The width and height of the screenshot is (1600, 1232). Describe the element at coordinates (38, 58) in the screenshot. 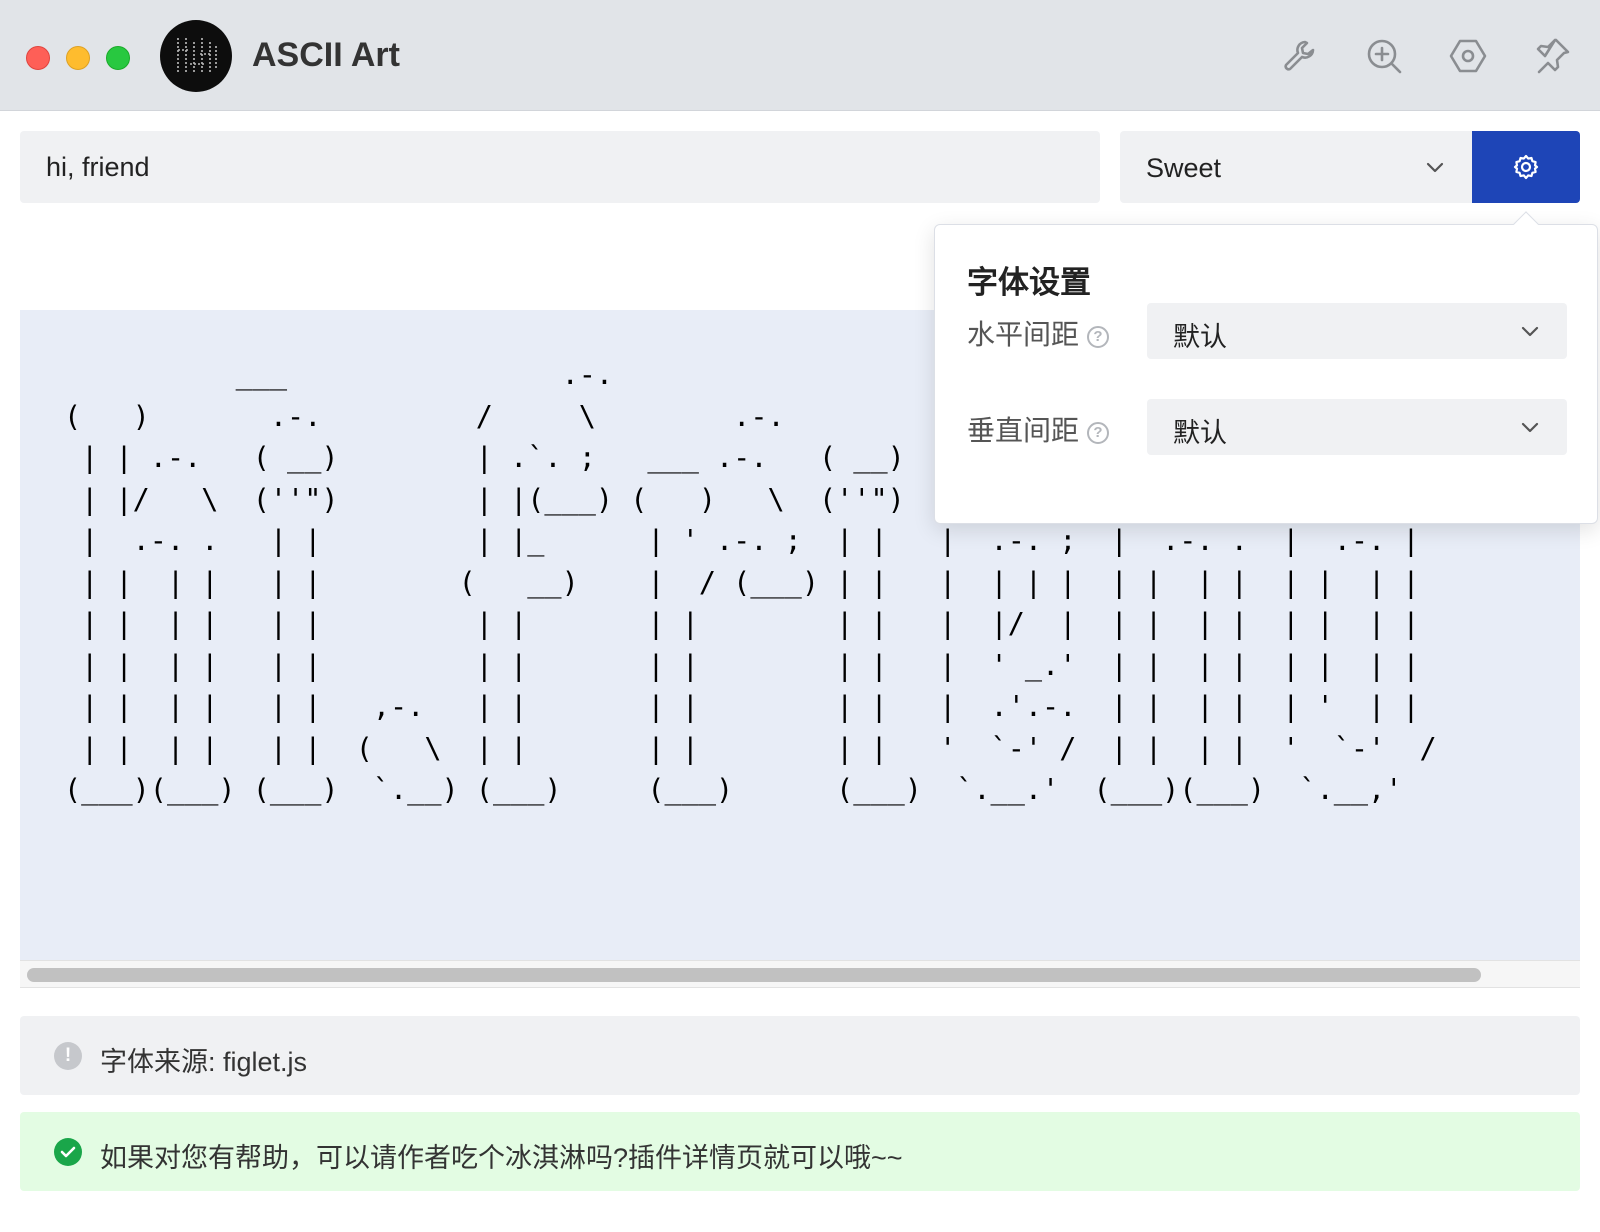

I see `window-close-button` at that location.